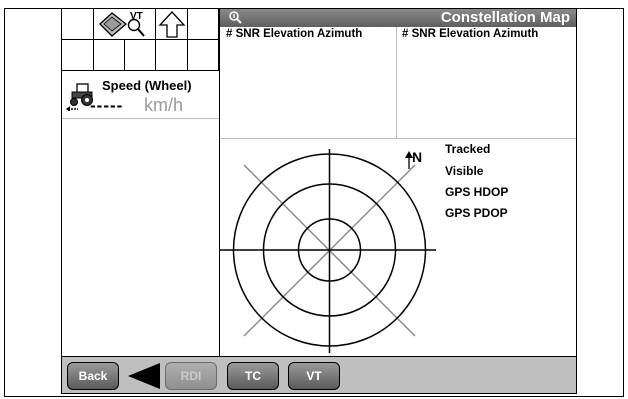 Image resolution: width=628 pixels, height=399 pixels. What do you see at coordinates (464, 171) in the screenshot?
I see `legend-visible: Visible` at bounding box center [464, 171].